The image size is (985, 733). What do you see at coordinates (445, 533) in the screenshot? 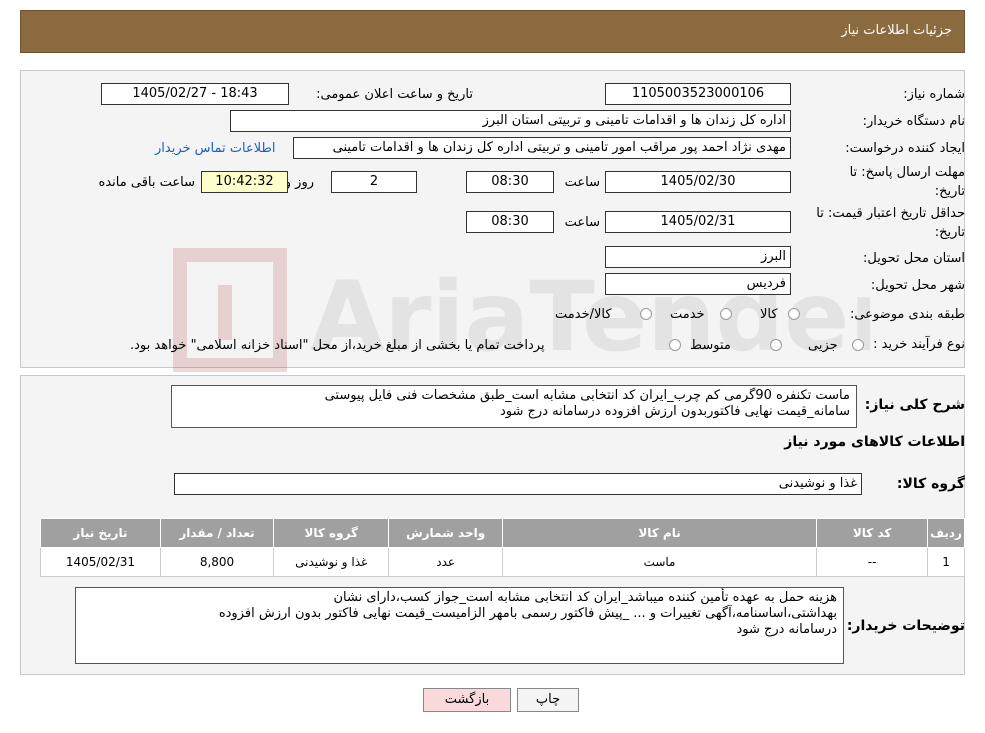
I see `col-unit: واحد شمارش` at bounding box center [445, 533].